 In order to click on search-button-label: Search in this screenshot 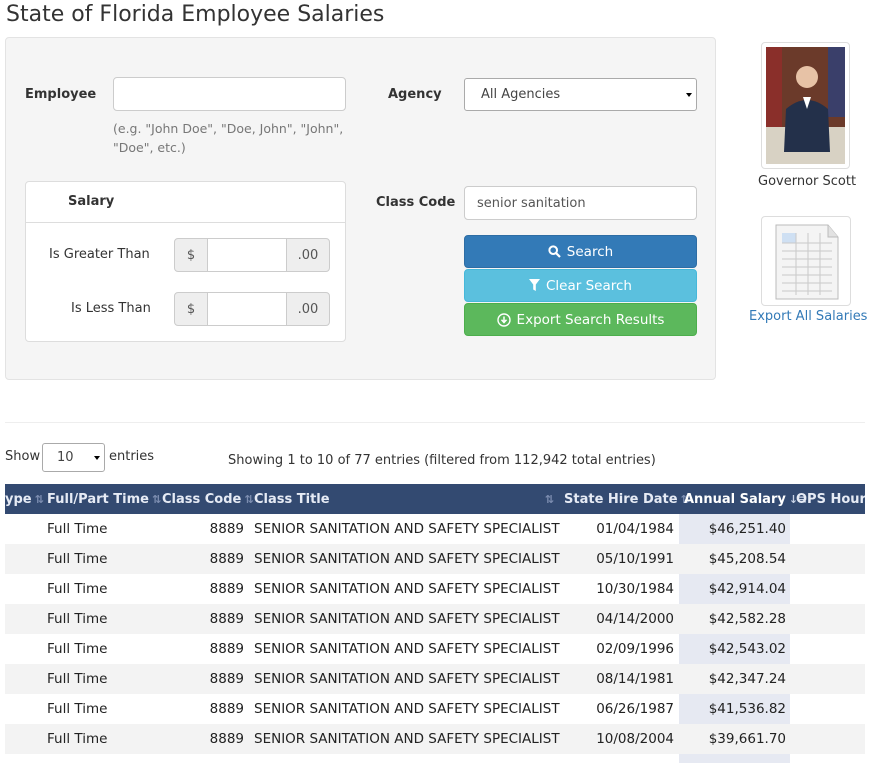, I will do `click(590, 251)`.